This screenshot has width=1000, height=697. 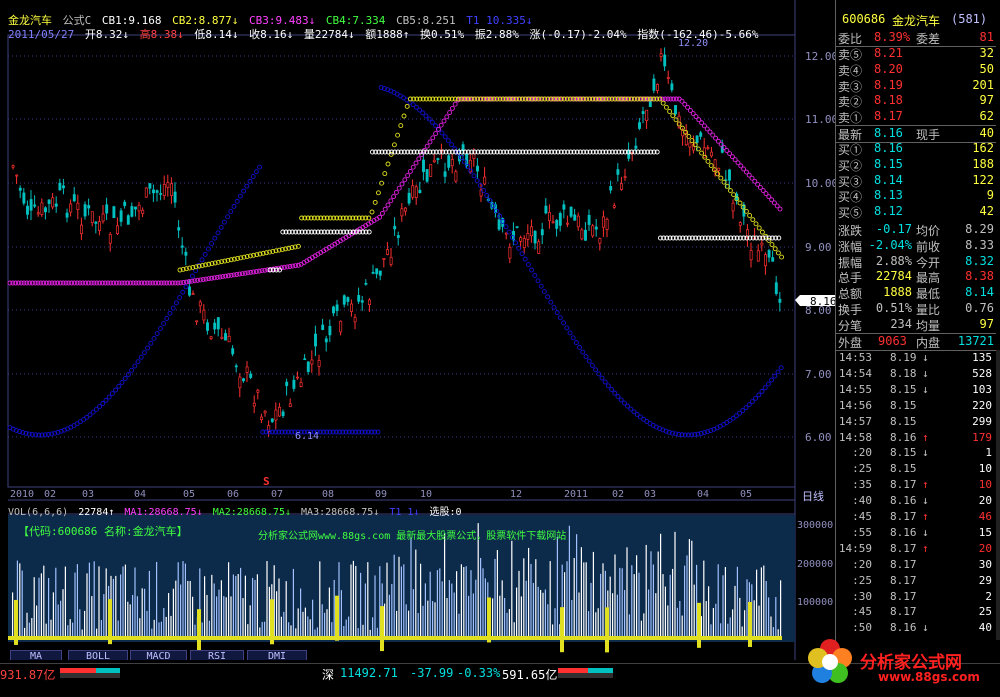 What do you see at coordinates (813, 496) in the screenshot?
I see `period-daily-tab: 日线` at bounding box center [813, 496].